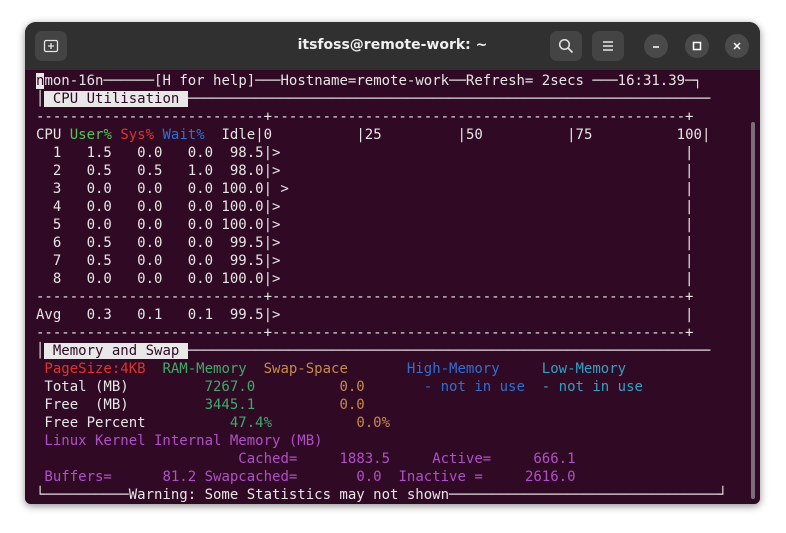 This screenshot has height=533, width=786. I want to click on memory-free-row: Free (MB) 3445.1 0.0, so click(200, 405).